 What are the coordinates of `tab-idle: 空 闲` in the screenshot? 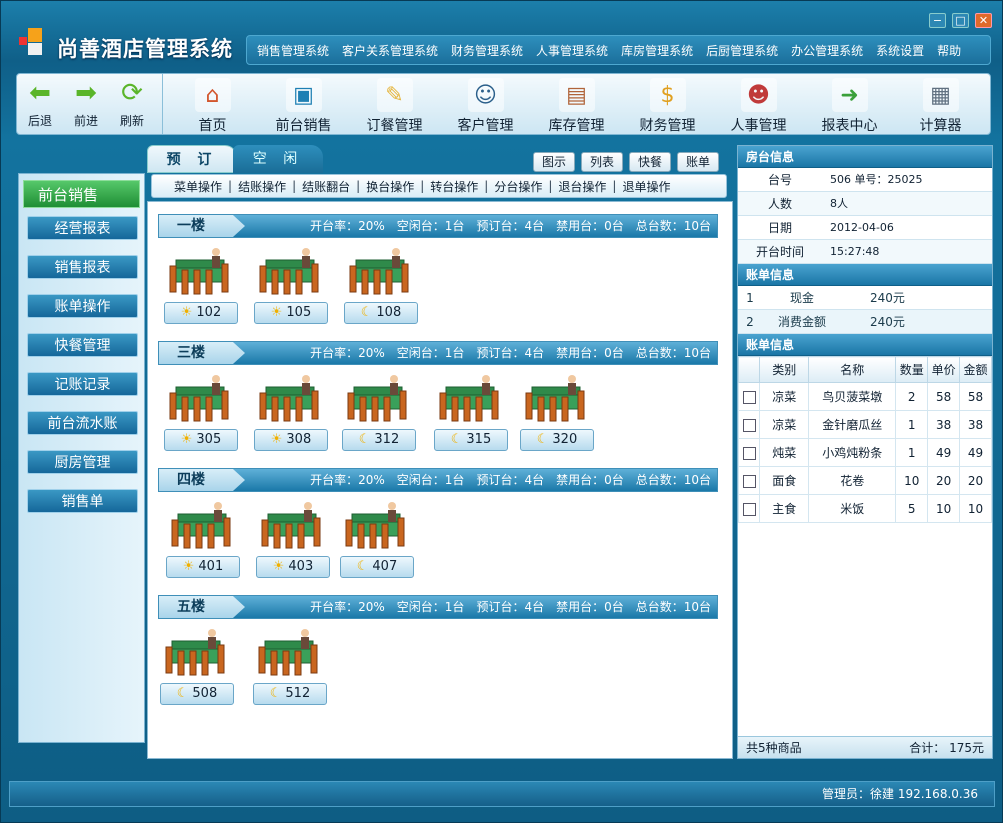 It's located at (278, 159).